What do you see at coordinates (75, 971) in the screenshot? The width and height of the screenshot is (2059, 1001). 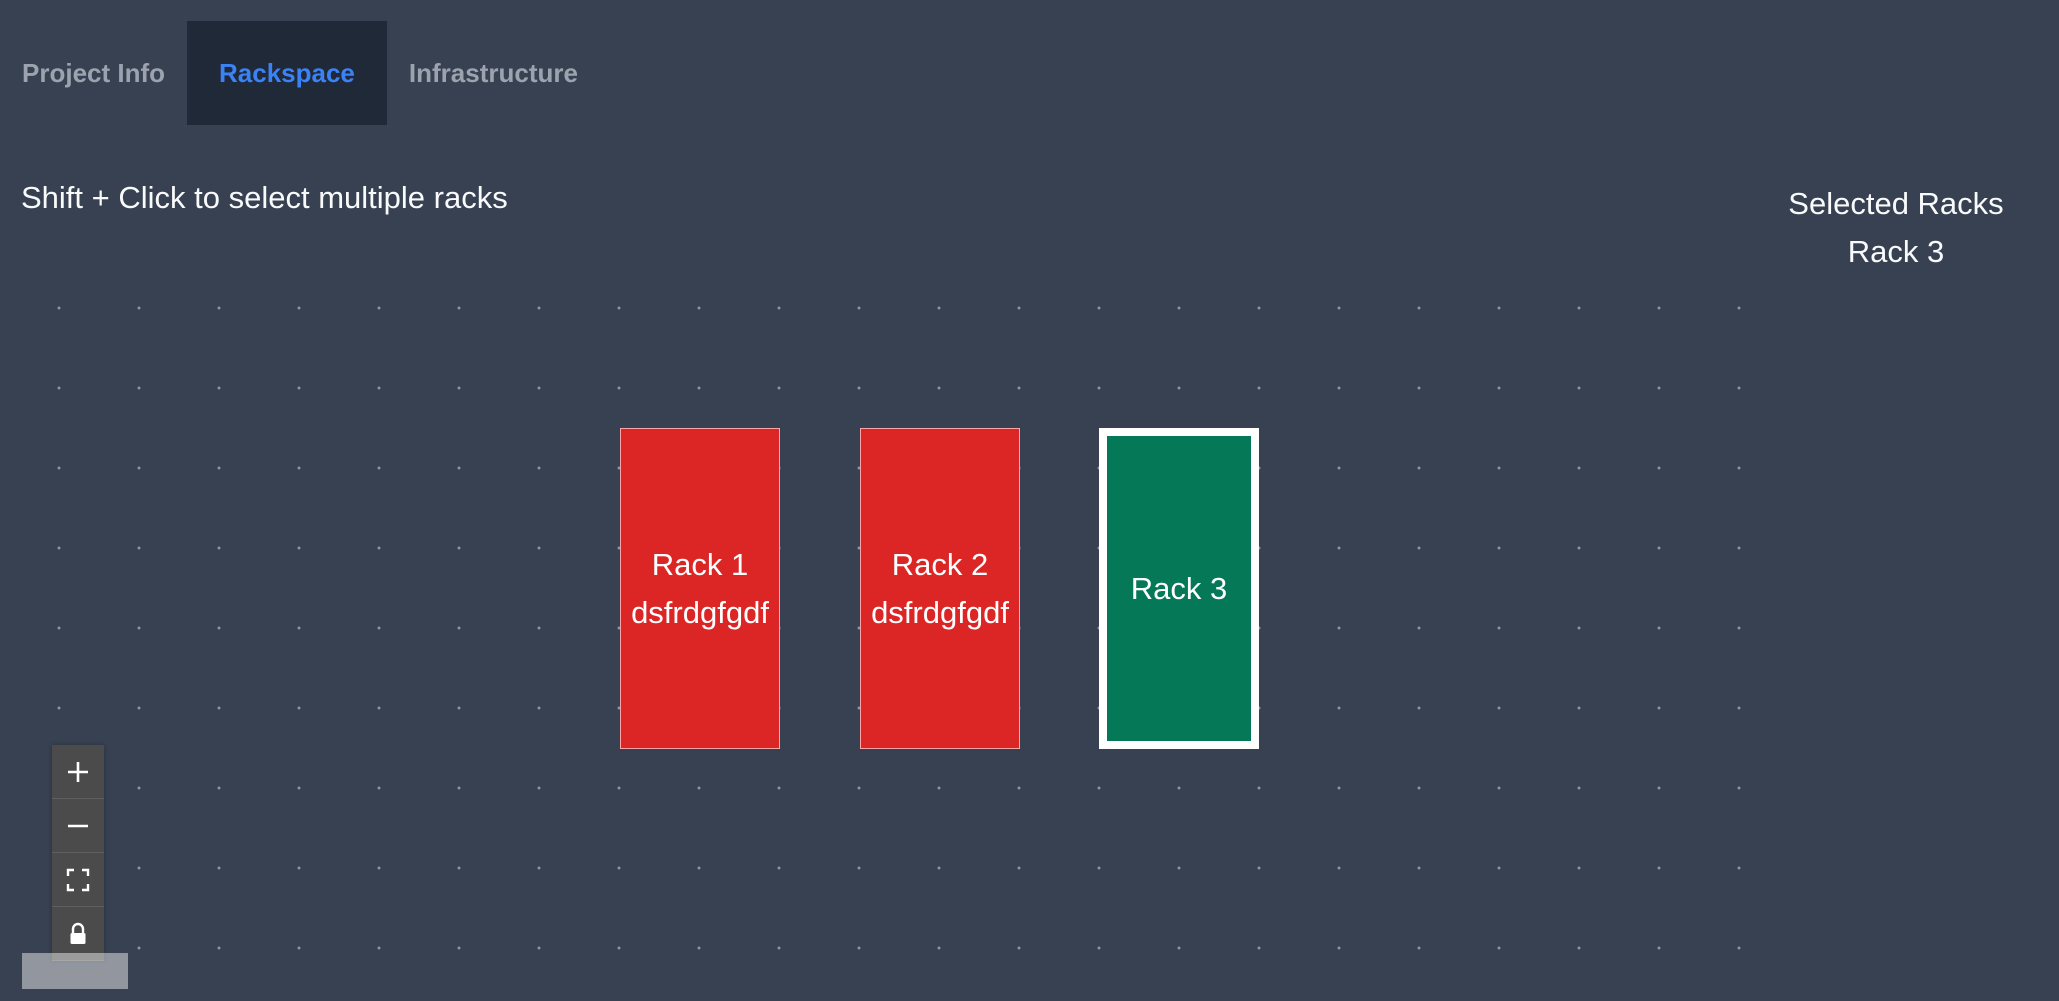 I see `react-flow-attribution: React Flow` at bounding box center [75, 971].